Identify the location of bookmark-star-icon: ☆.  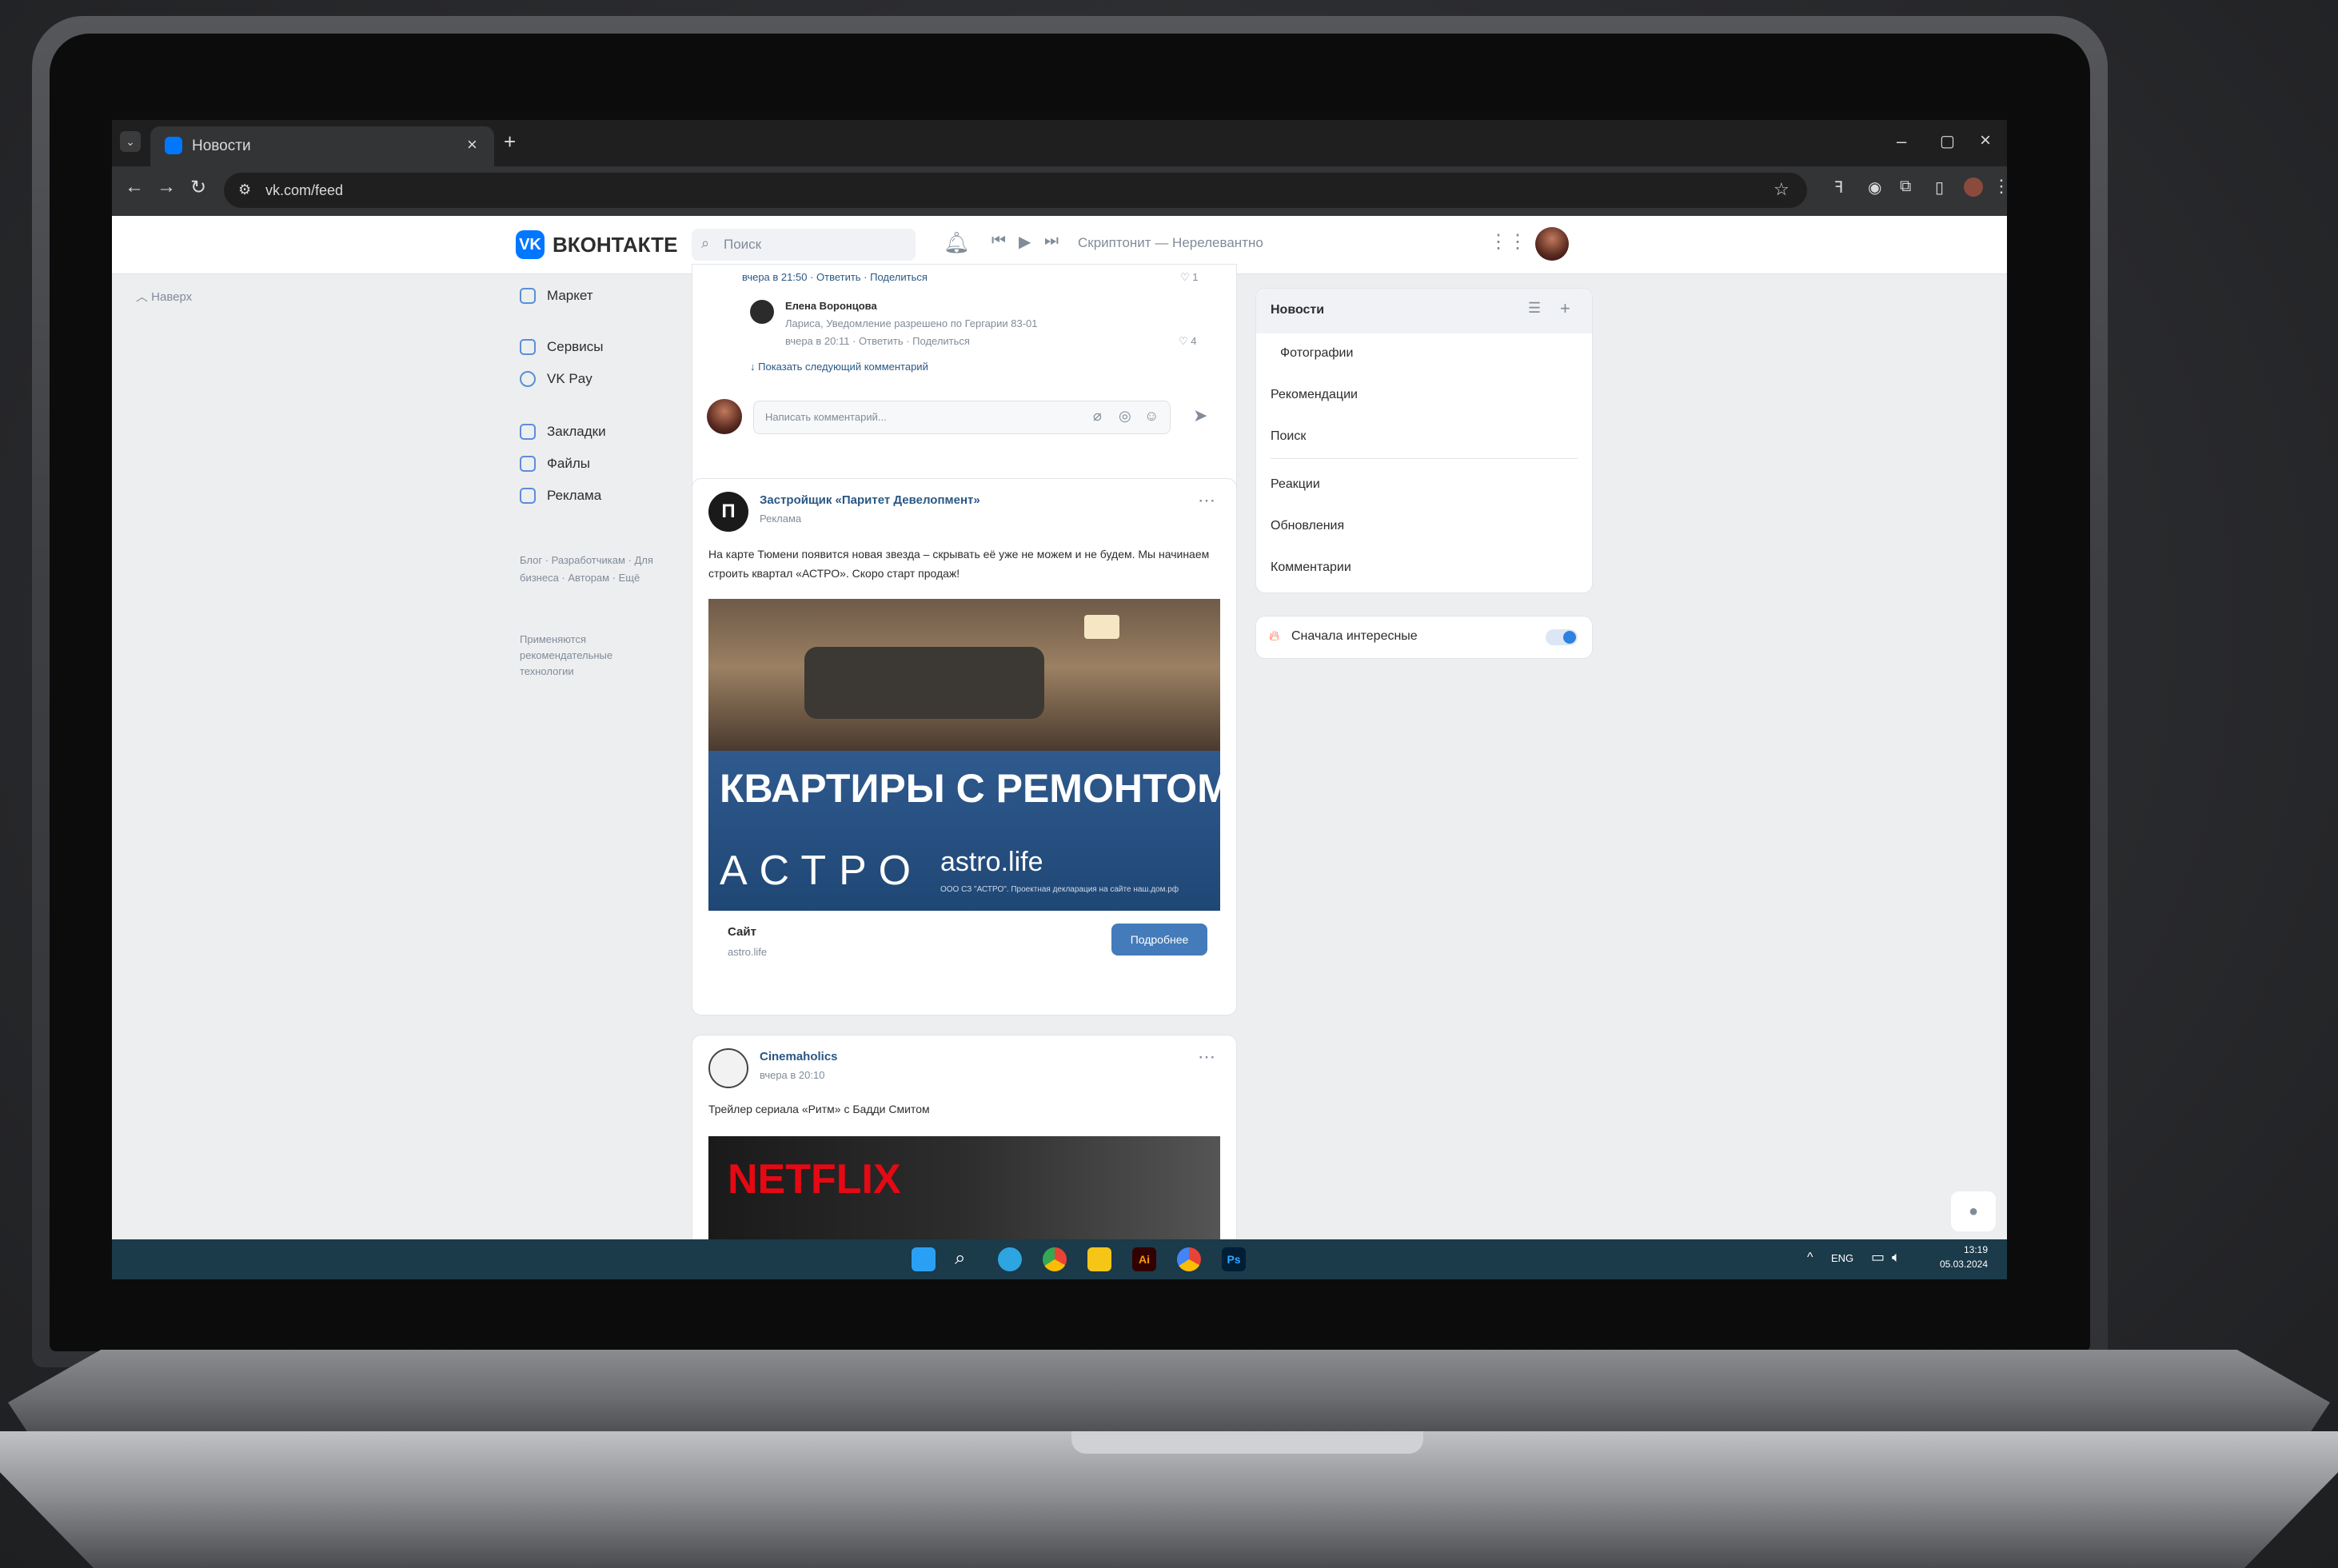
(1781, 189).